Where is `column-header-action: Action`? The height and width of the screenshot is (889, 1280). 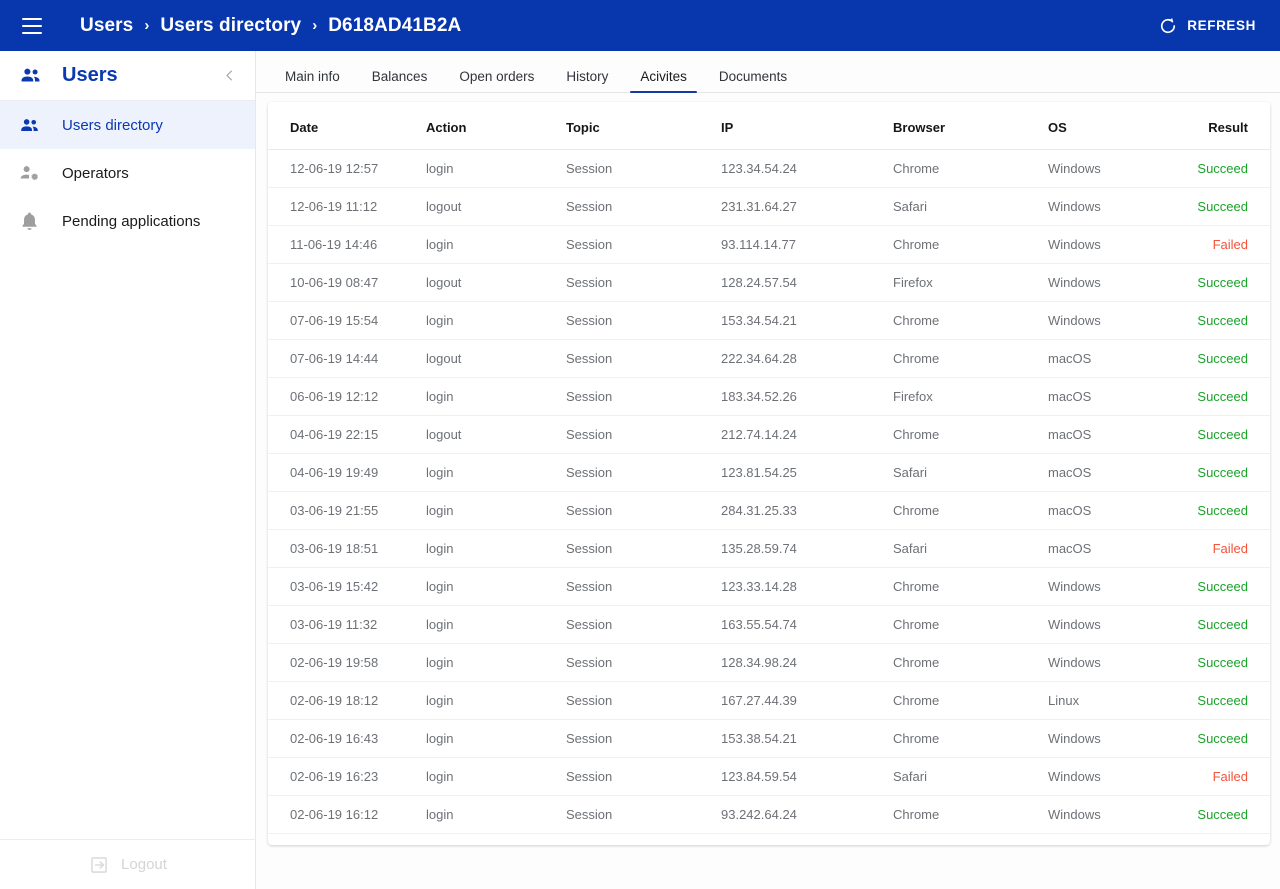 column-header-action: Action is located at coordinates (496, 126).